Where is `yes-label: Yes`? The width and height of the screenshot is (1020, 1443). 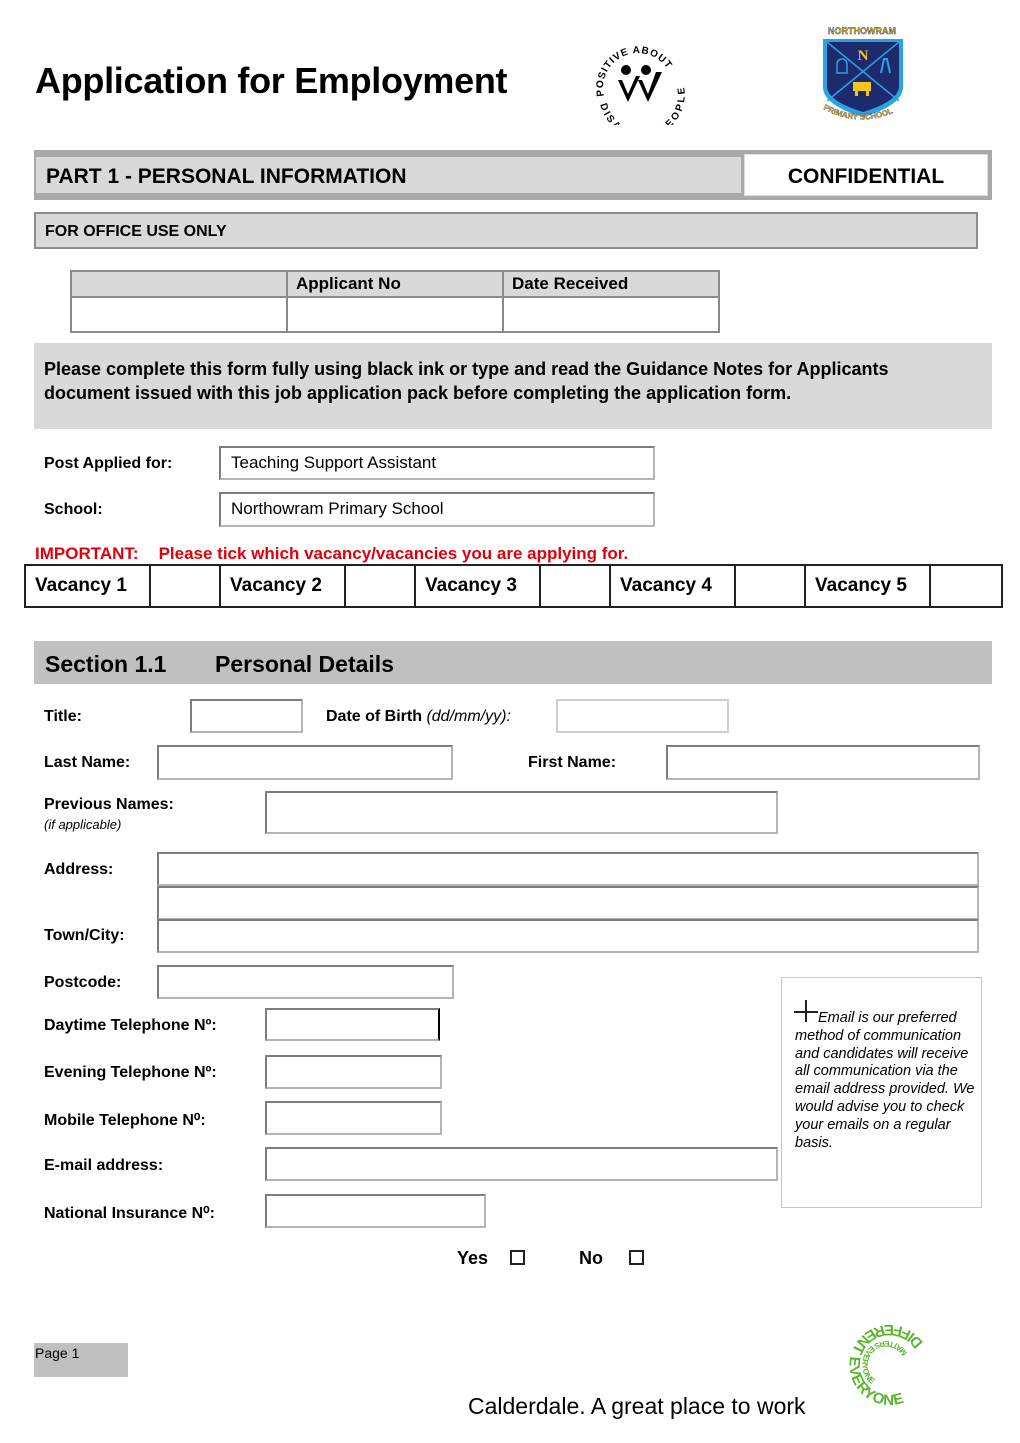
yes-label: Yes is located at coordinates (473, 1258).